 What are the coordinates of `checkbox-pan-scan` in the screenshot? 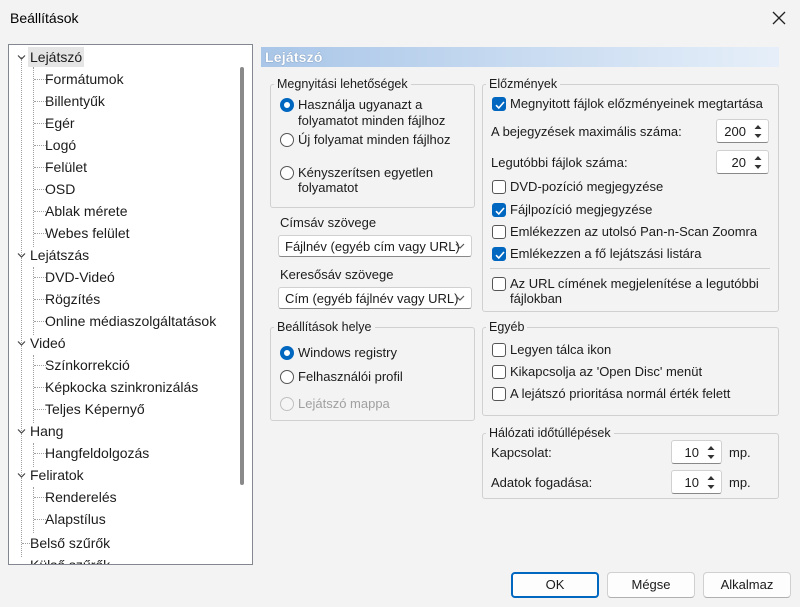 It's located at (499, 232).